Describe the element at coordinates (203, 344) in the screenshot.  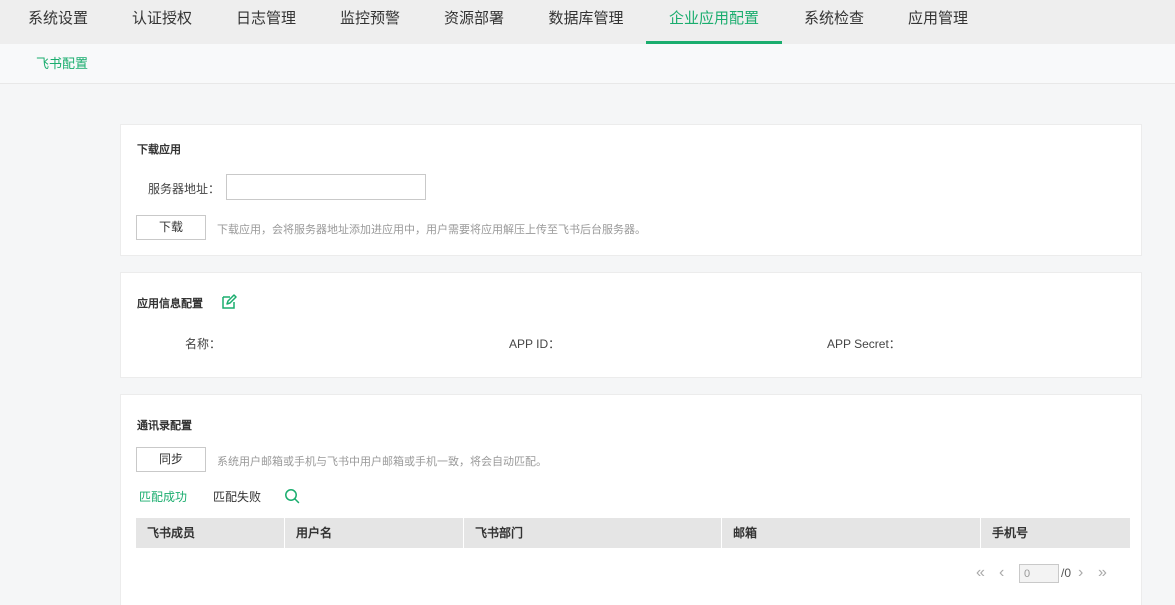
I see `app-name-label: 名称：` at that location.